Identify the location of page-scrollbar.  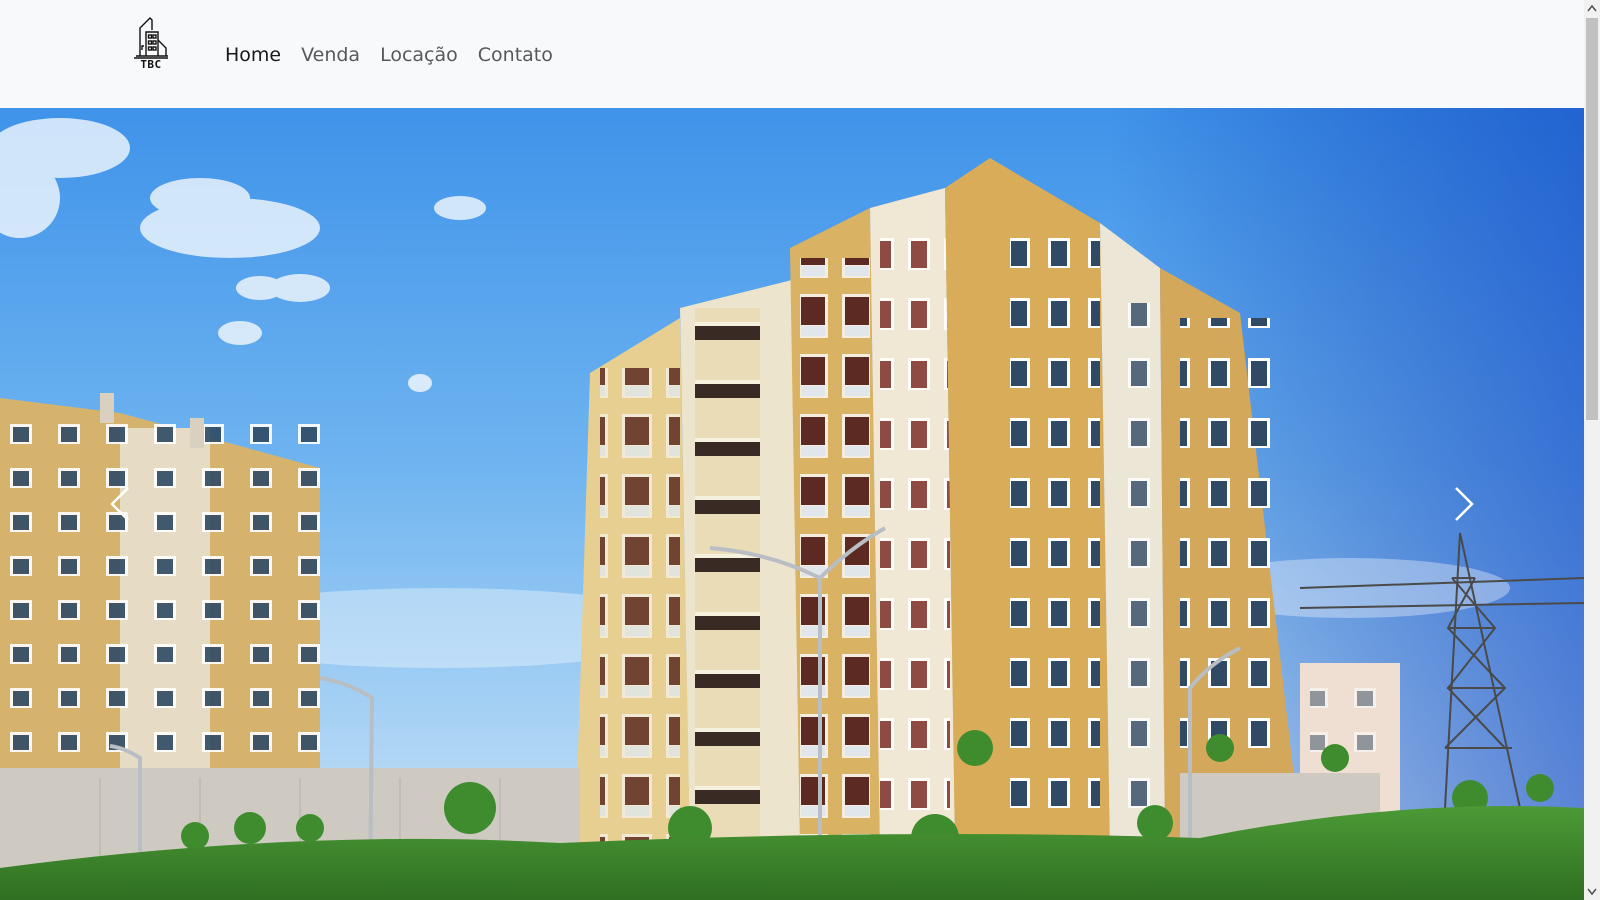
(1592, 450).